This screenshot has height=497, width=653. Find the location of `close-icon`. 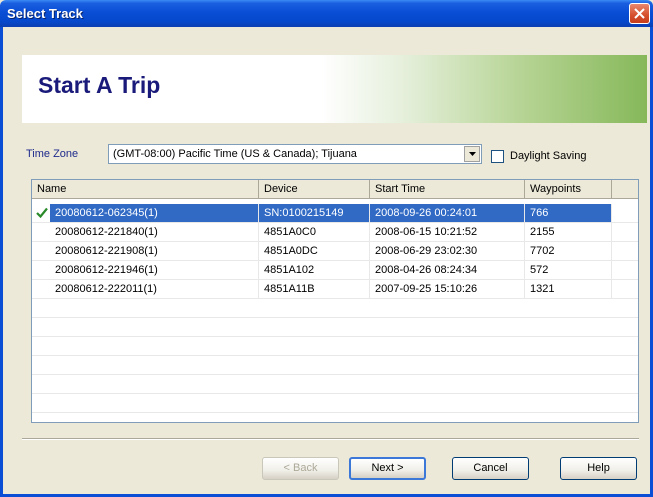

close-icon is located at coordinates (639, 13).